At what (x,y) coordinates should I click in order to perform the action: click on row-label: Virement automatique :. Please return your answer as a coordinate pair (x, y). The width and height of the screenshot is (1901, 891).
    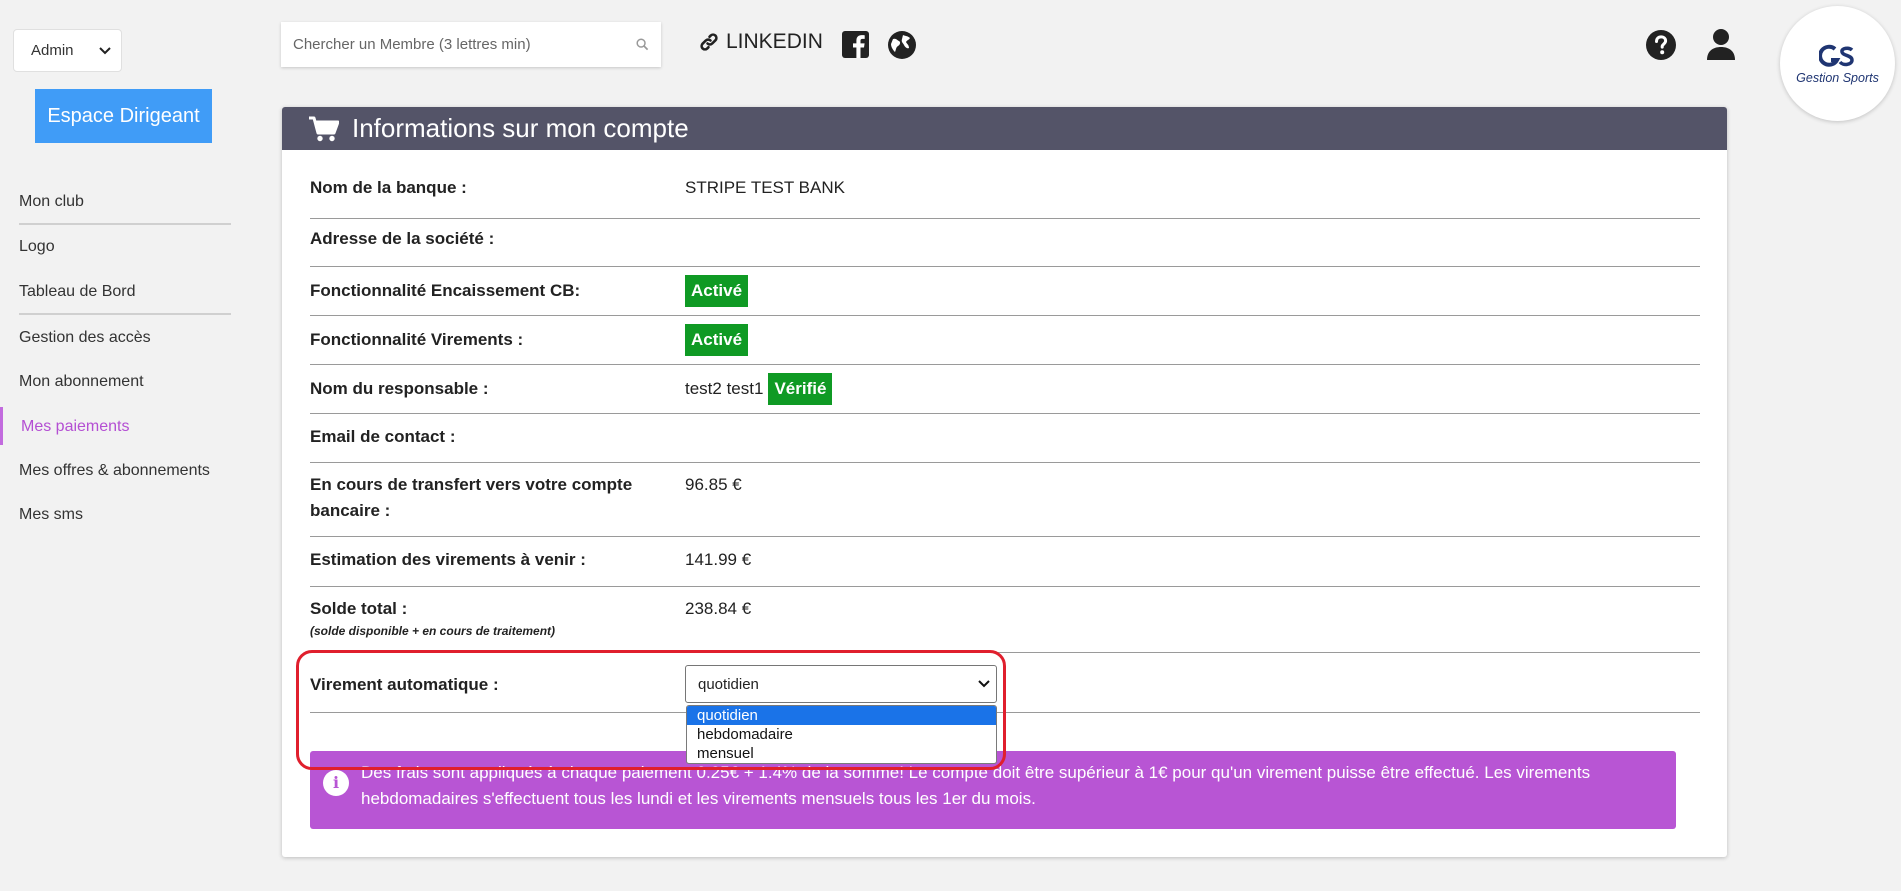
    Looking at the image, I should click on (404, 684).